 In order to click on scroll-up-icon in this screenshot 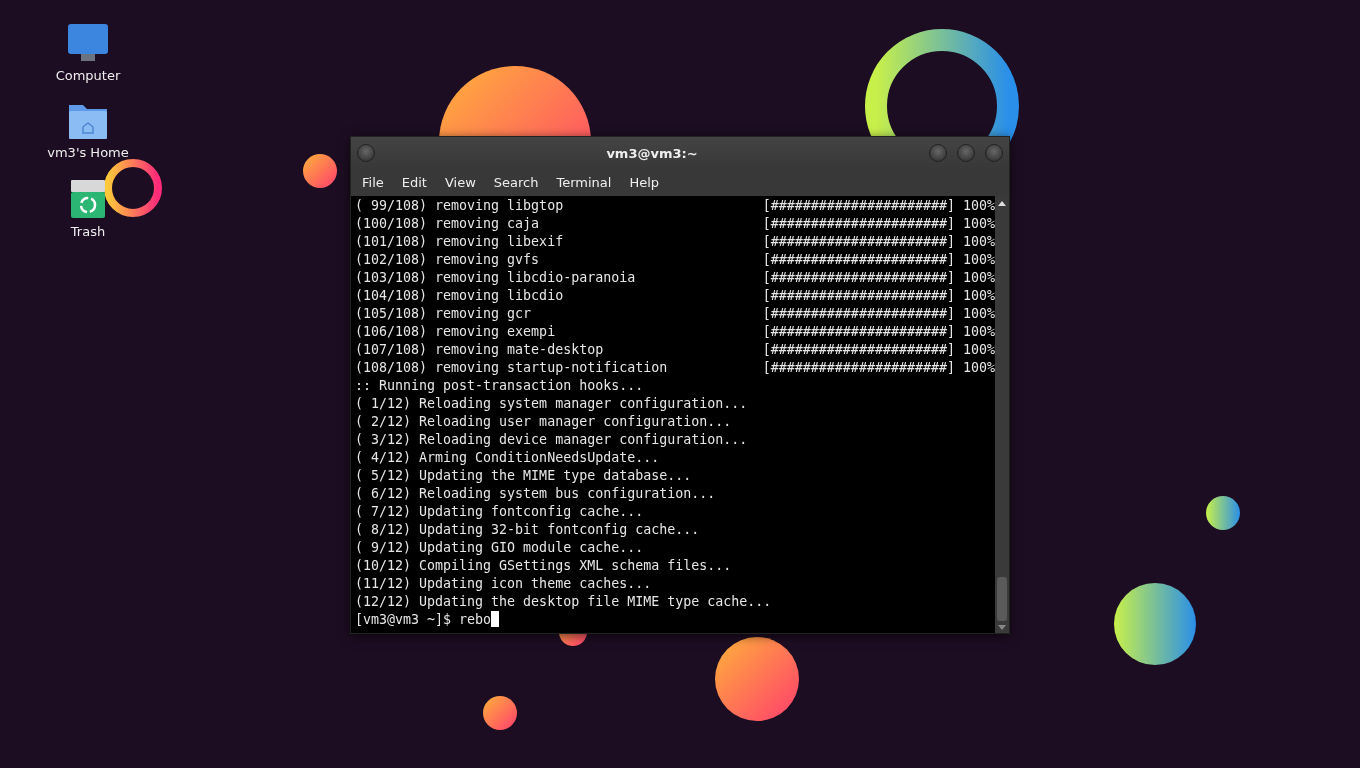, I will do `click(1002, 203)`.